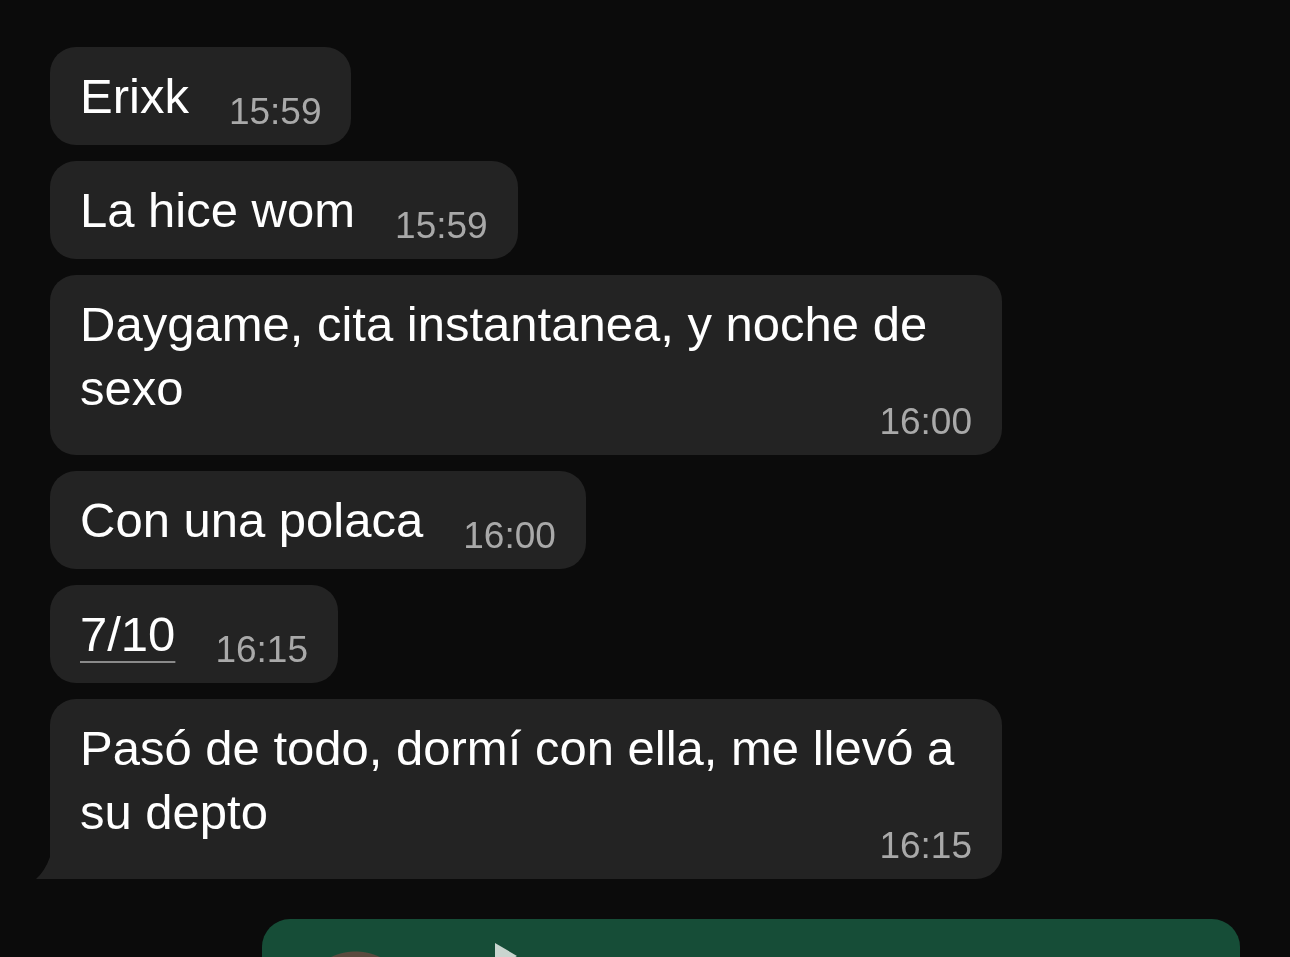  Describe the element at coordinates (261, 650) in the screenshot. I see `message-time: 16:15` at that location.